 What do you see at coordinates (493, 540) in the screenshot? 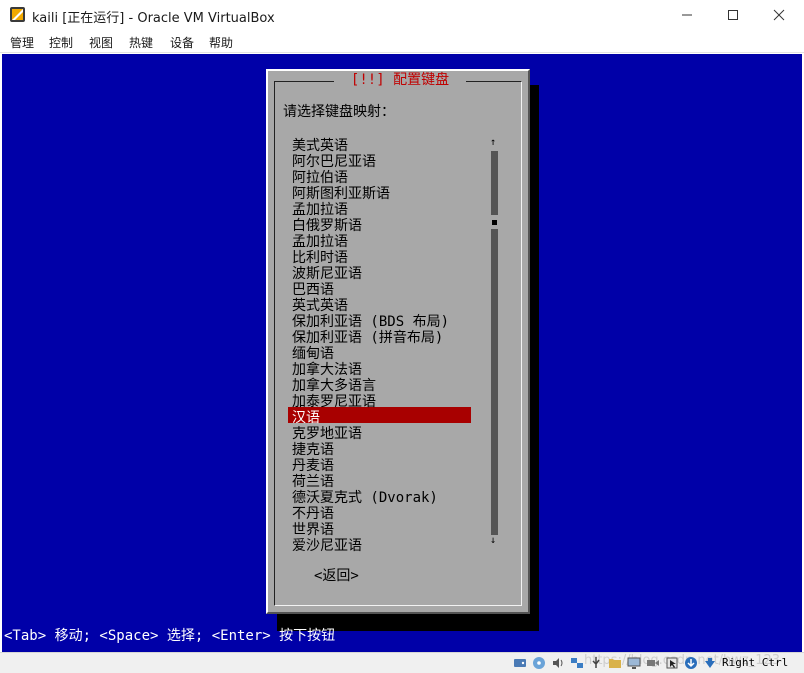
I see `scroll-down-arrow: ↓` at bounding box center [493, 540].